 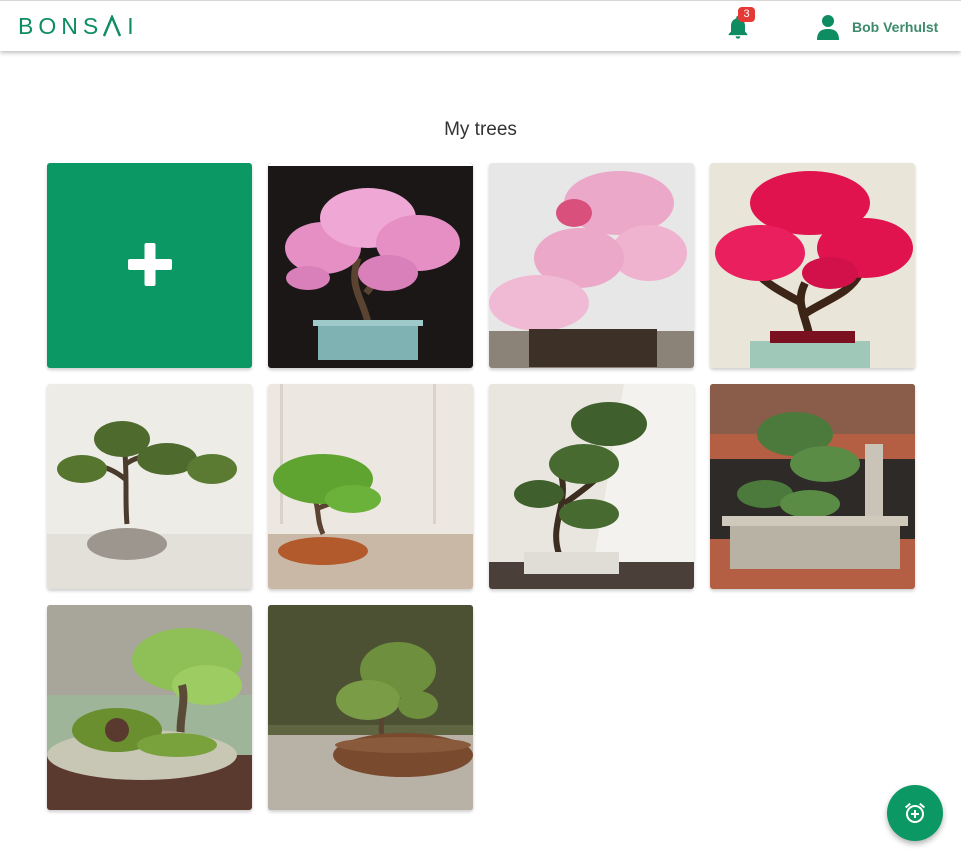 I want to click on user-avatar-icon, so click(x=828, y=27).